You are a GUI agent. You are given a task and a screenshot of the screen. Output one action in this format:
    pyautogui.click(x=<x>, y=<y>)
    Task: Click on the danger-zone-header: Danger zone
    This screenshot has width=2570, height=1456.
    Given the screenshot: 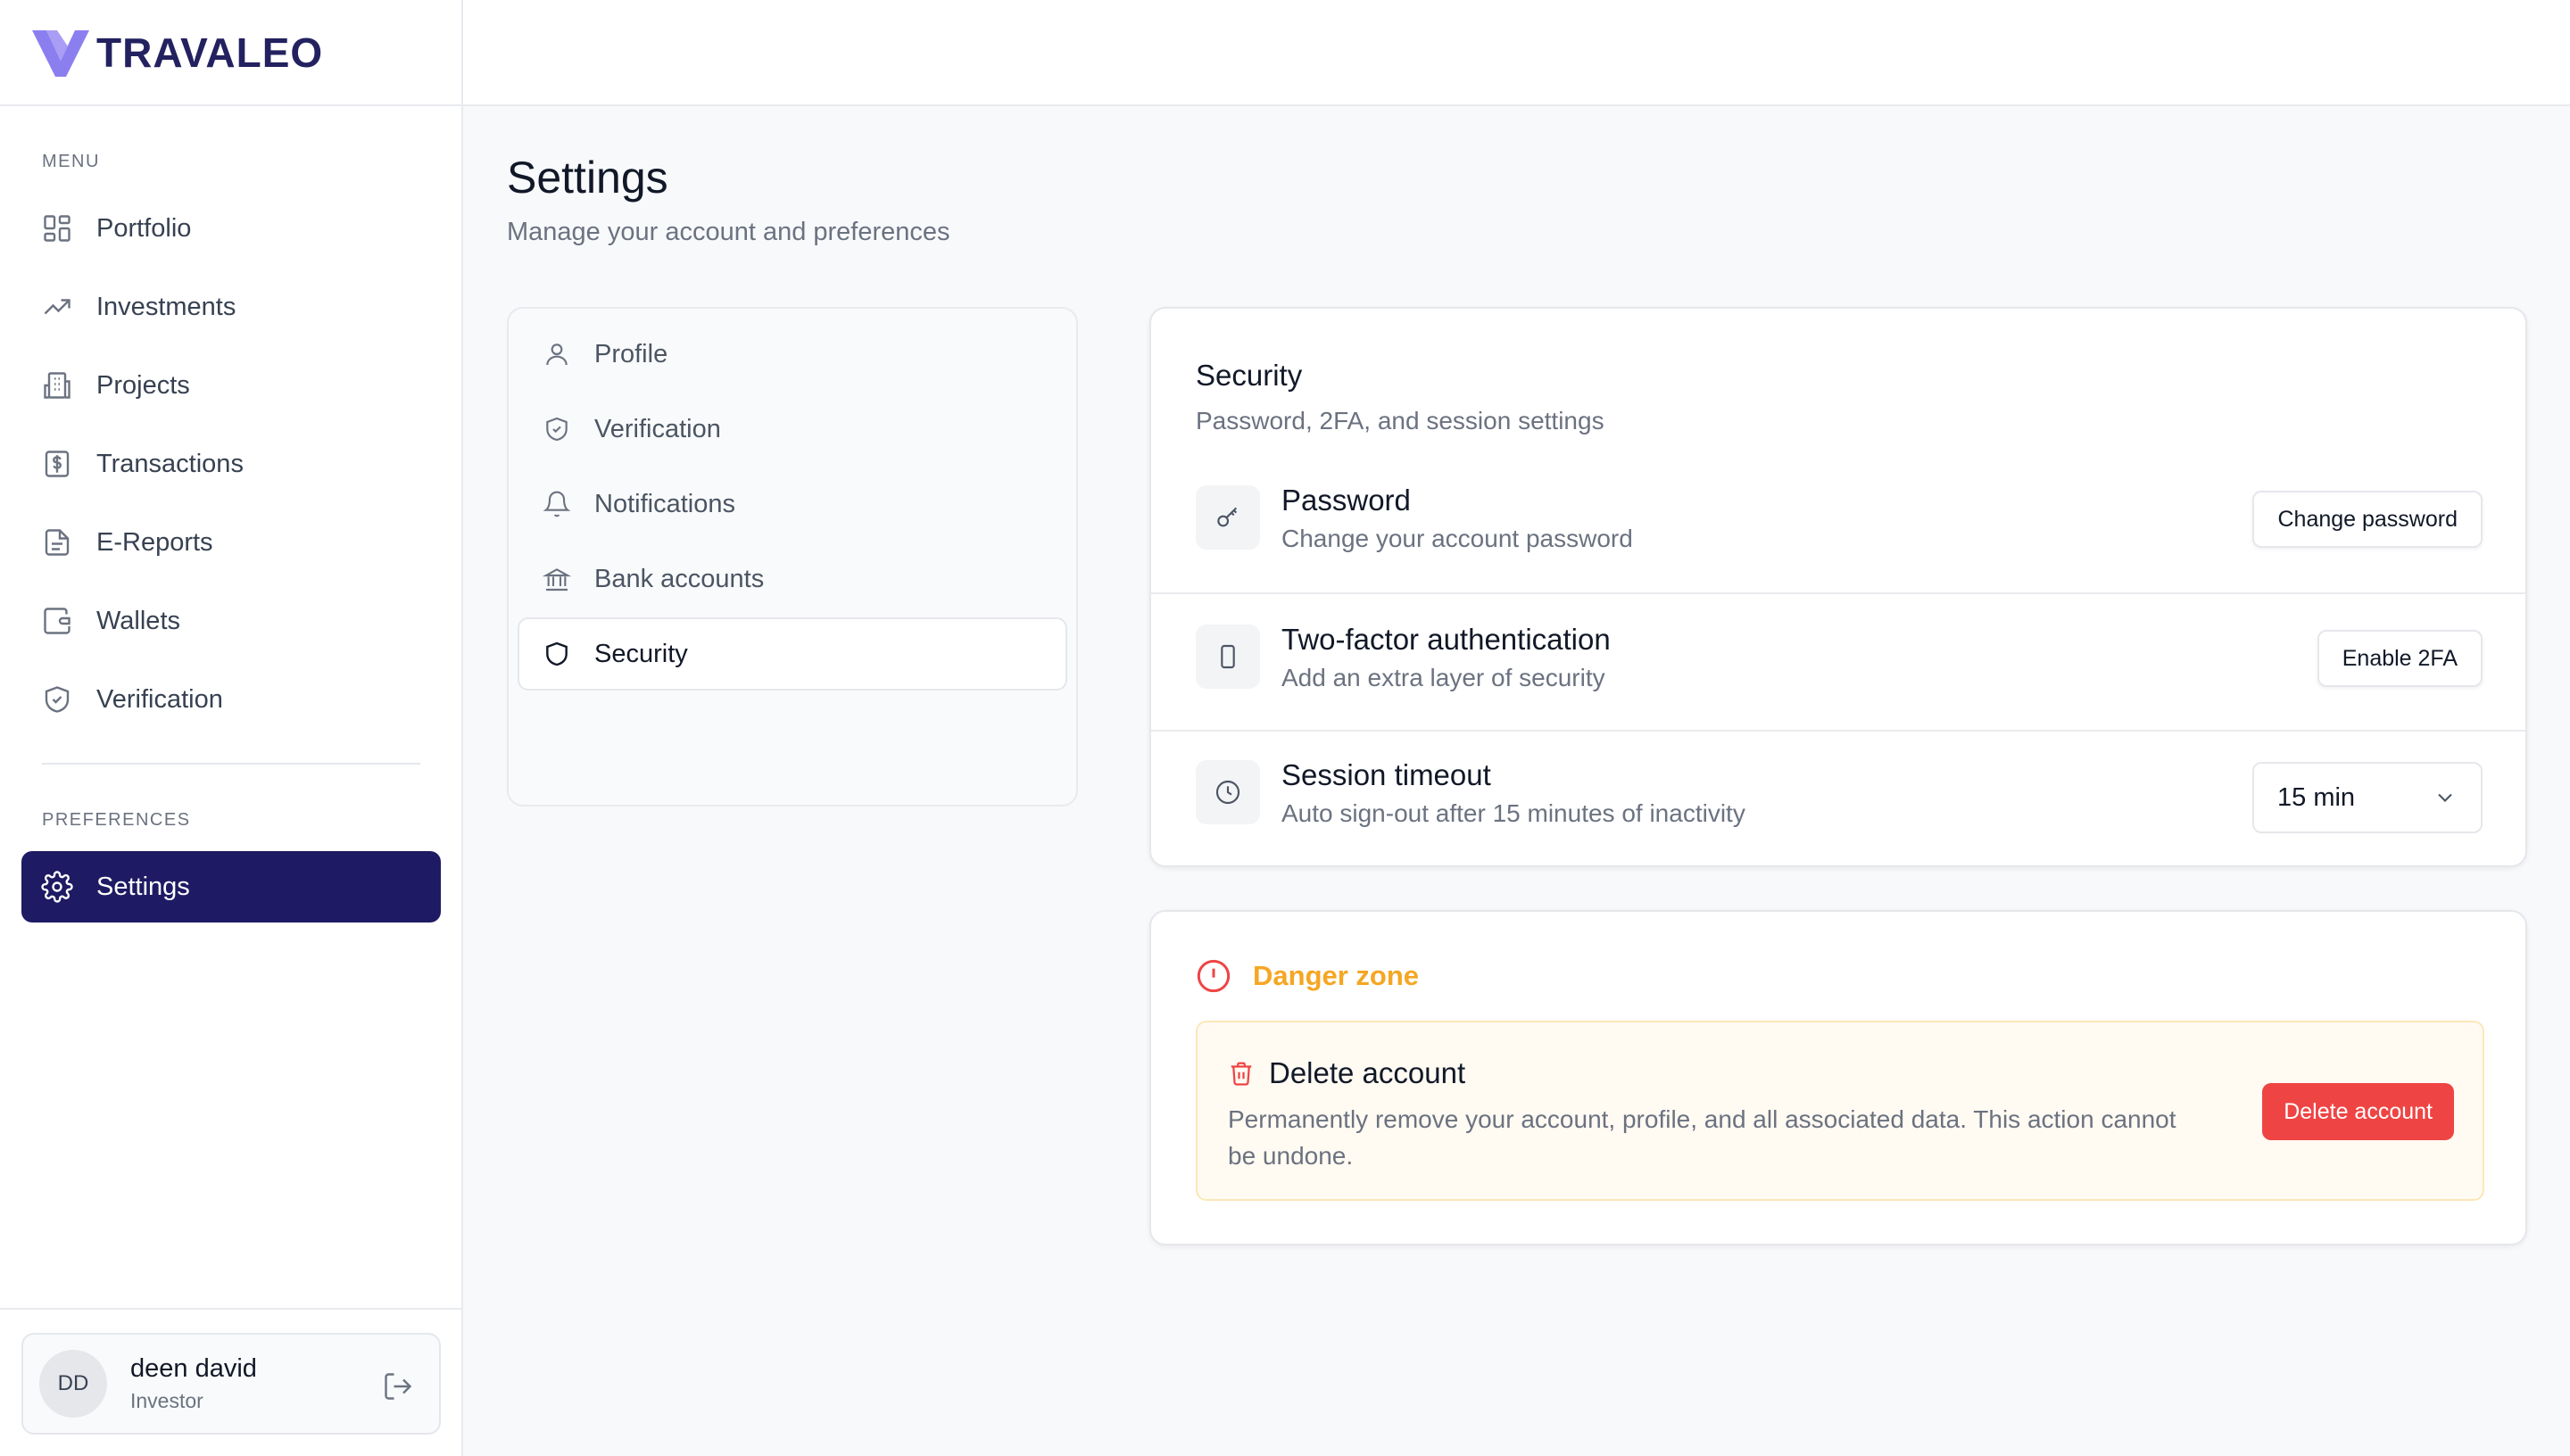 What is the action you would take?
    pyautogui.click(x=1307, y=976)
    